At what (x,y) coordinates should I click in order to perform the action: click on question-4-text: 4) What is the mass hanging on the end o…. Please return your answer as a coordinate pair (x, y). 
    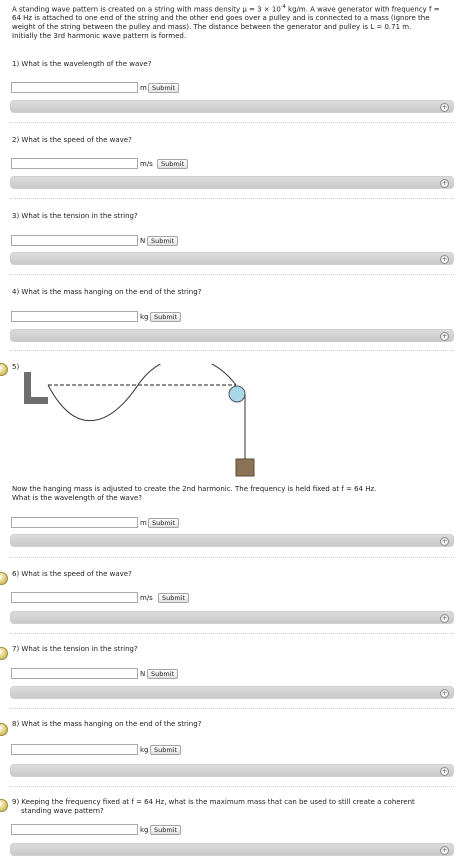
    Looking at the image, I should click on (107, 292).